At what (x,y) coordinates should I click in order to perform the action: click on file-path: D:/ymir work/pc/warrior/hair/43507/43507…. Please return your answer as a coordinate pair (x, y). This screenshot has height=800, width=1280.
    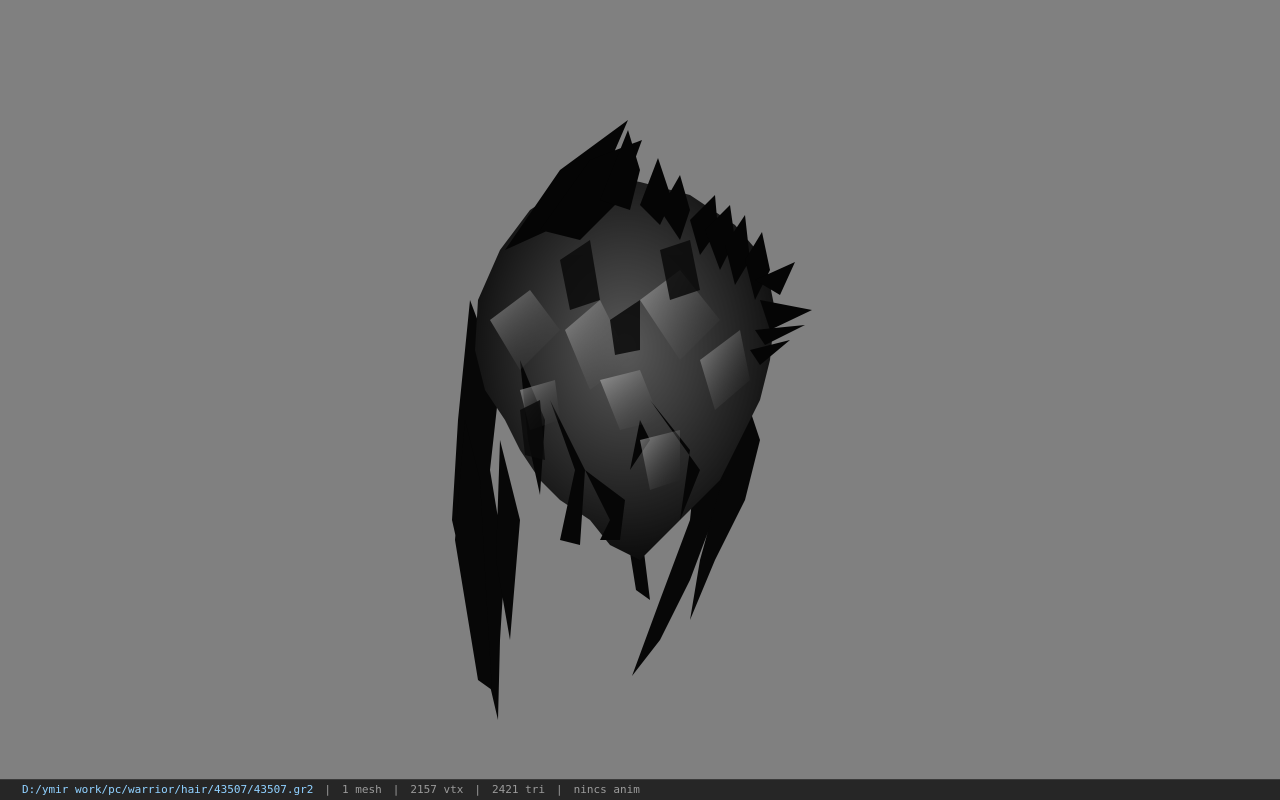
    Looking at the image, I should click on (168, 789).